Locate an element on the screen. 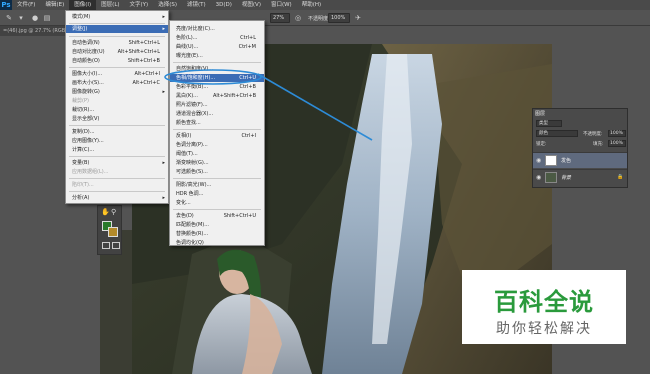  layer-name: 发色 is located at coordinates (566, 161).